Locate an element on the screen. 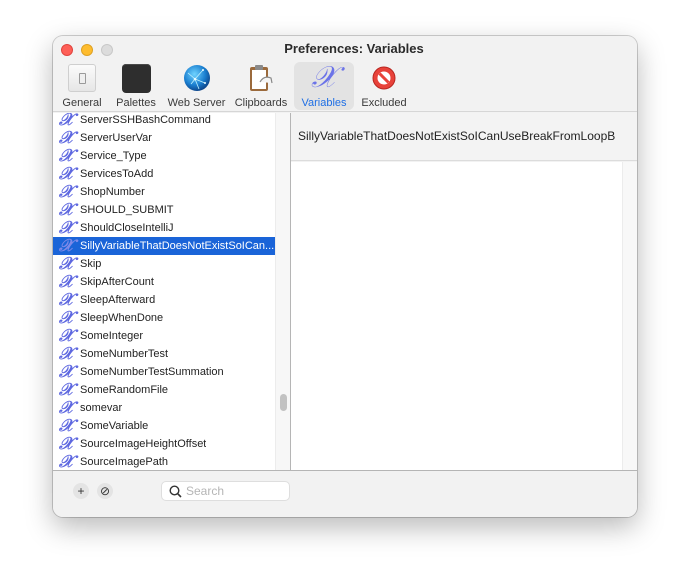 The image size is (690, 586). variable-name-label: SomeNumberTest is located at coordinates (124, 354).